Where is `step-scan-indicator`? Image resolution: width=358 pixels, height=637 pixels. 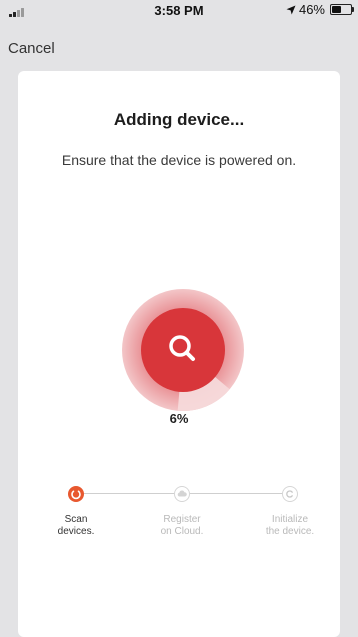
step-scan-indicator is located at coordinates (76, 494).